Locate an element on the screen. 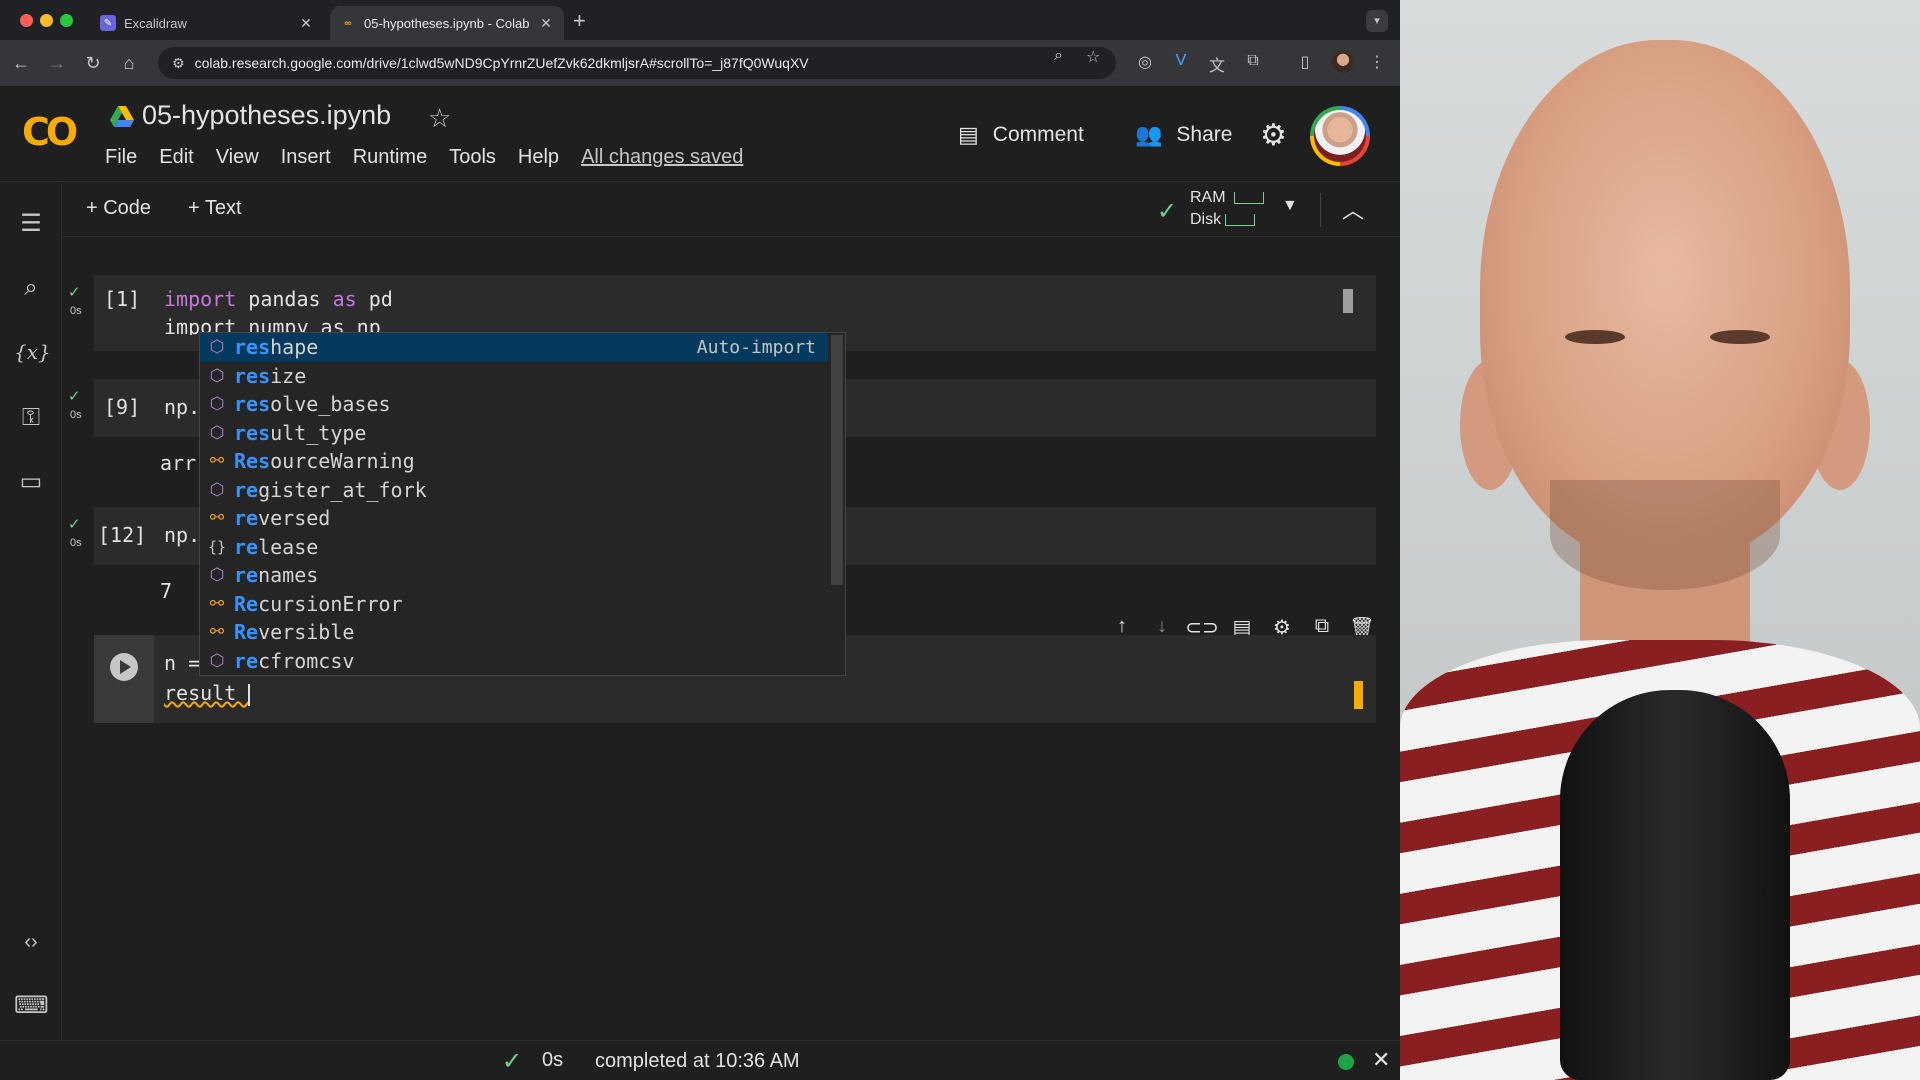  run-cell-button is located at coordinates (124, 667).